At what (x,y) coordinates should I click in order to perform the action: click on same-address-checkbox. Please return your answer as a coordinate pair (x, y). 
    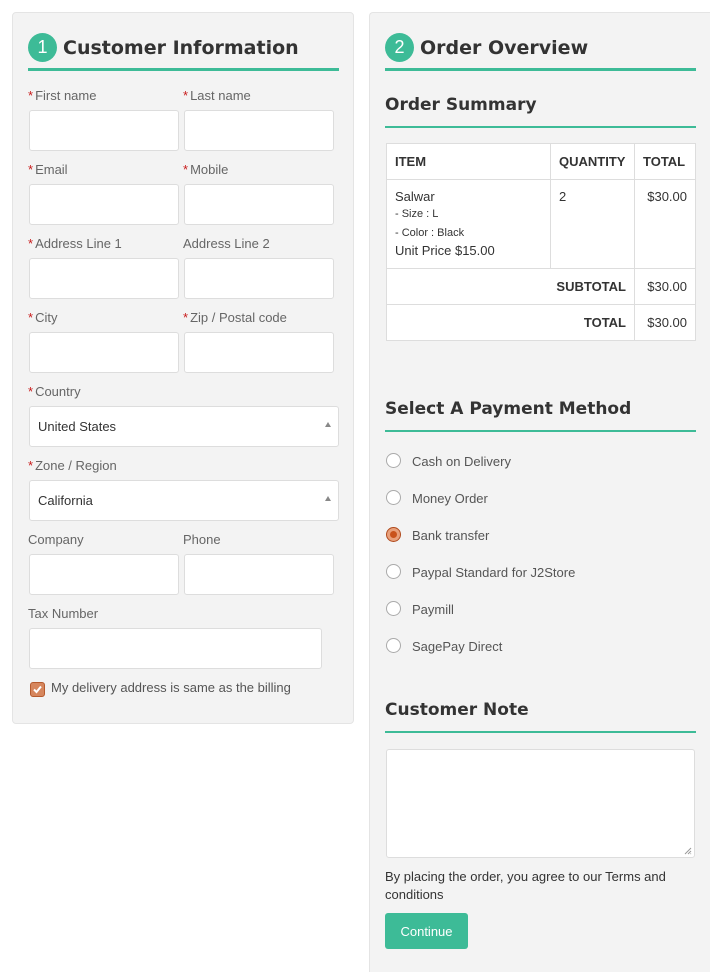
    Looking at the image, I should click on (37, 689).